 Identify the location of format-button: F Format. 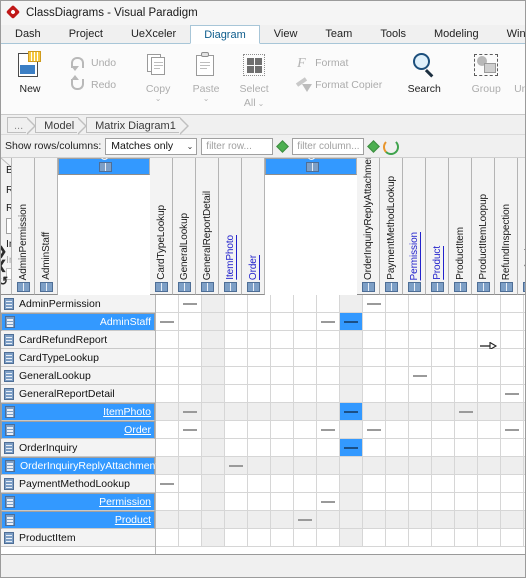
(322, 63).